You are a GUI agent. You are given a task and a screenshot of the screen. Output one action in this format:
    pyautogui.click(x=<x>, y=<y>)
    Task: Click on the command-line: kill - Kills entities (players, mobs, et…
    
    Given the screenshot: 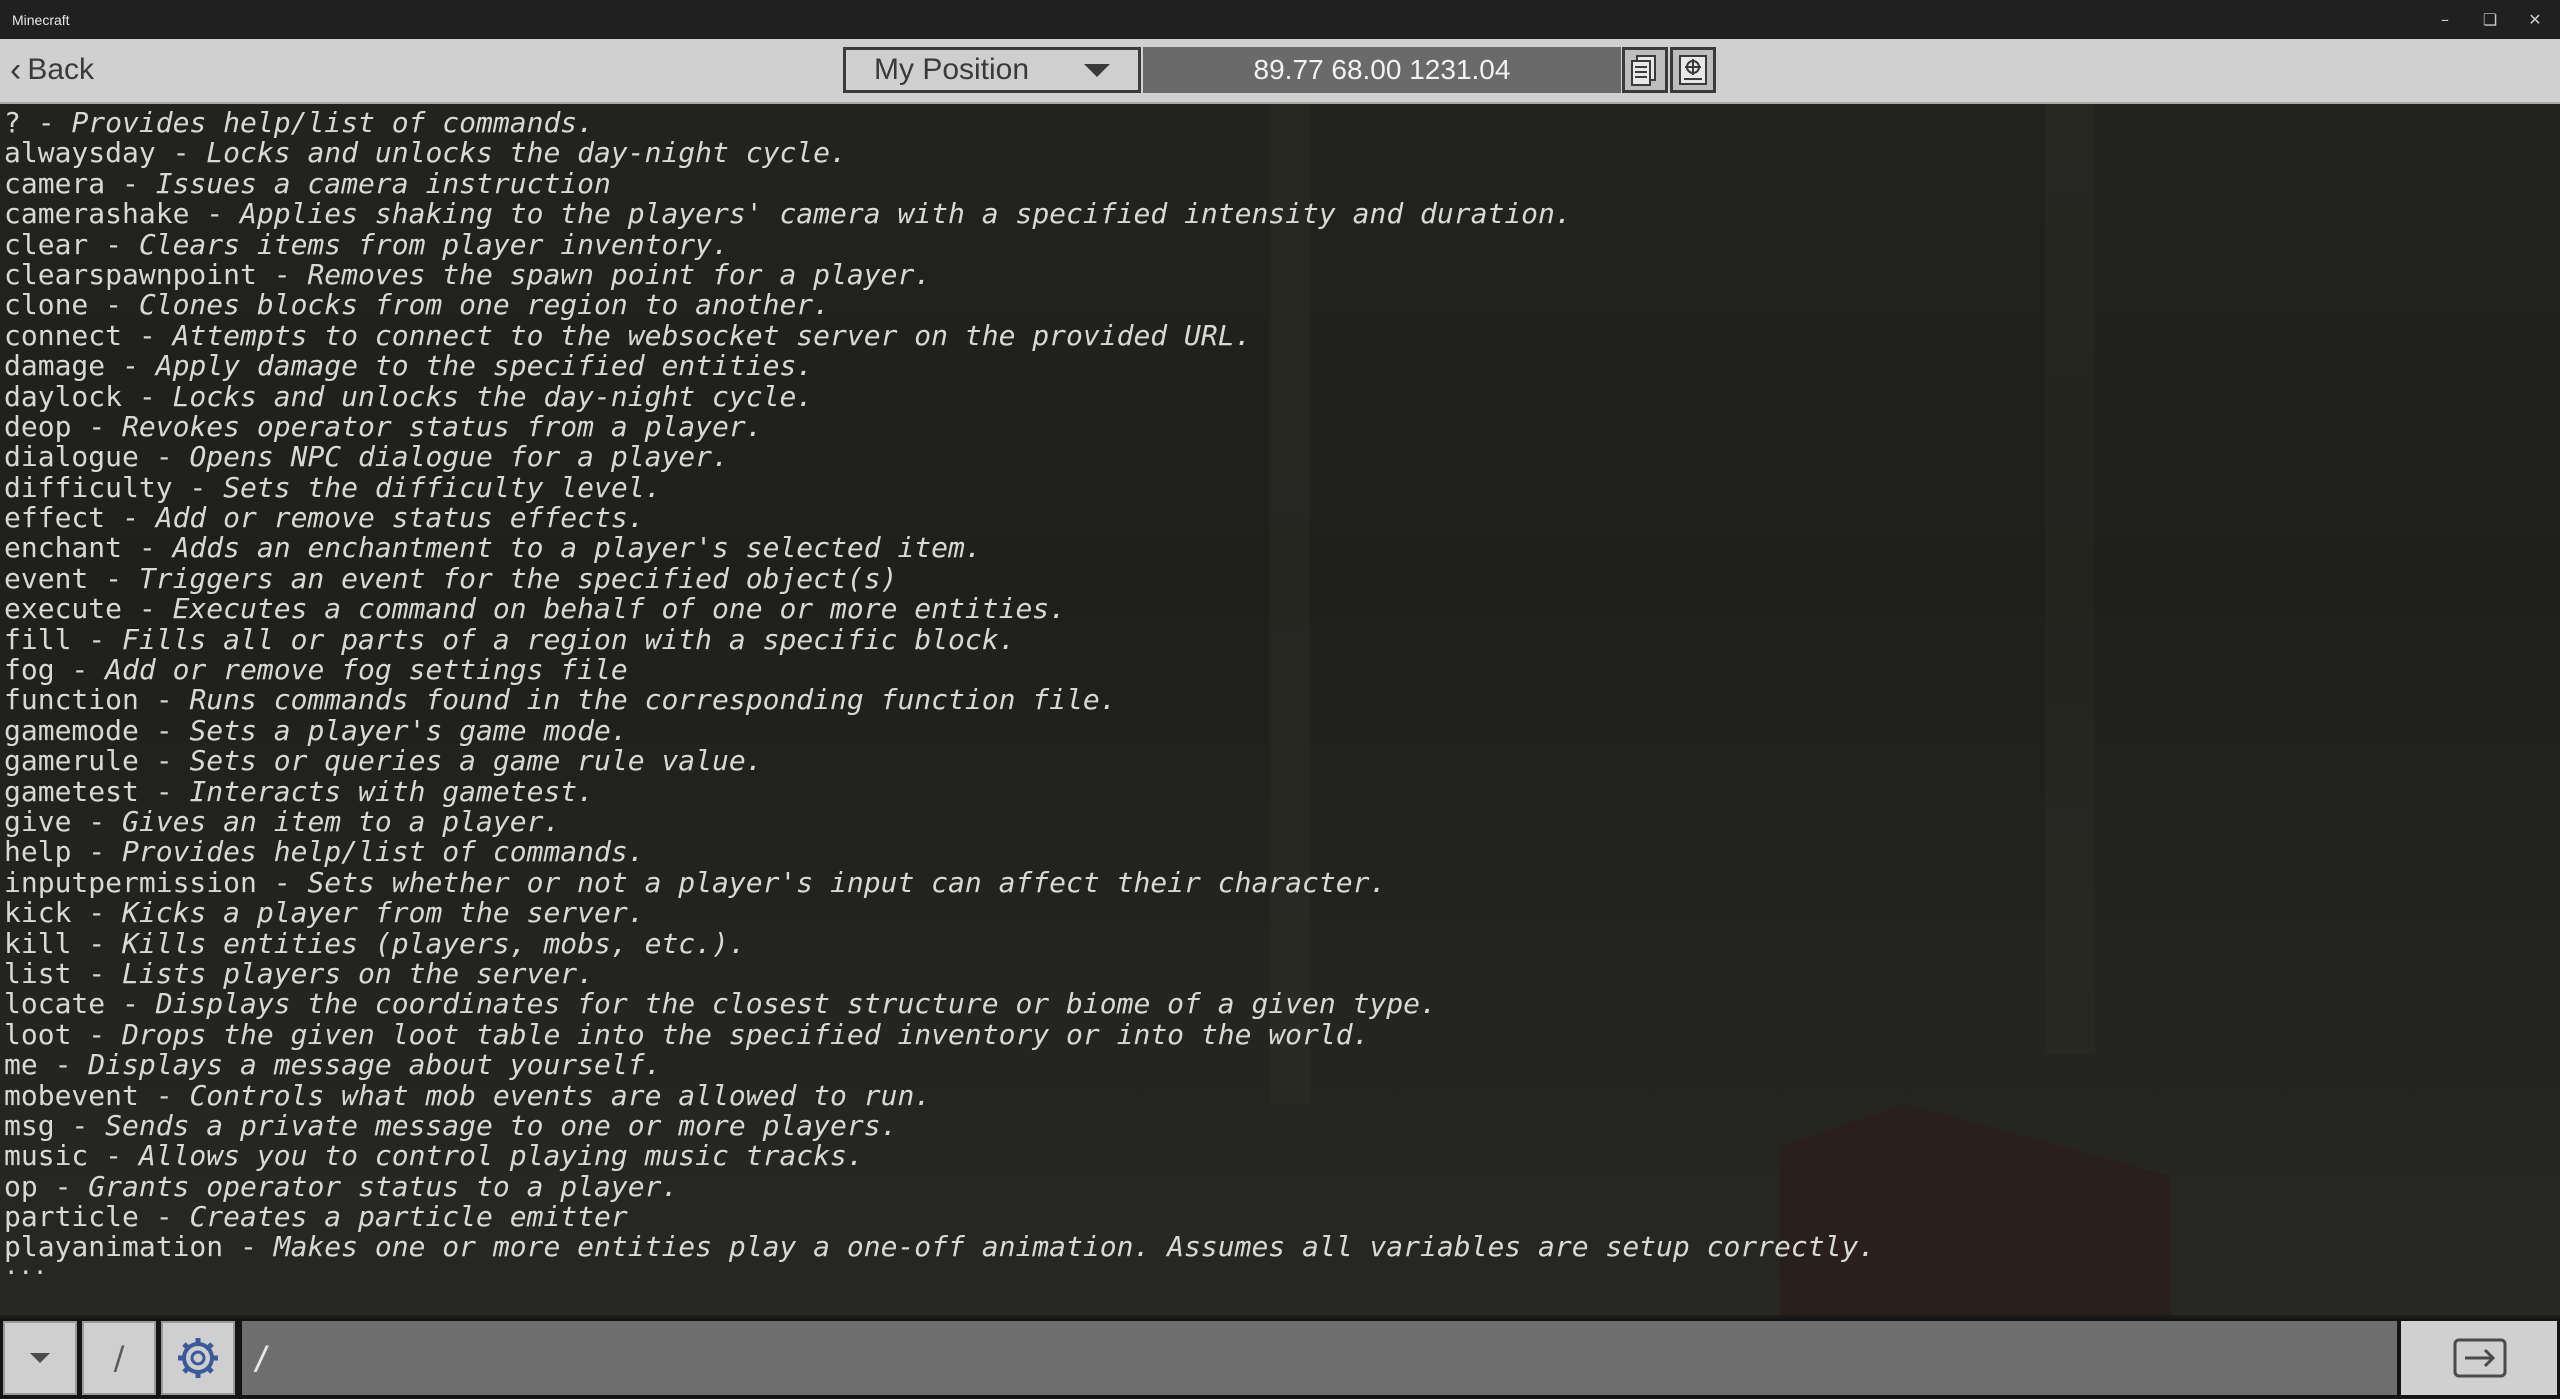 What is the action you would take?
    pyautogui.click(x=939, y=943)
    